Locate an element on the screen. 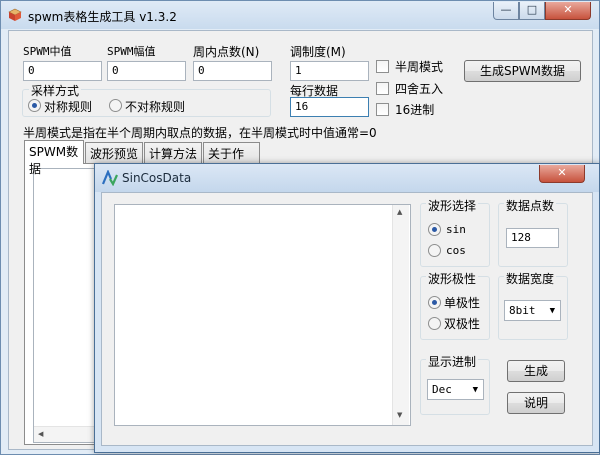 The image size is (600, 455). half-cycle-hint: 半周模式是指在半个周期内取点的数据，在半周模式时中值通常=0 is located at coordinates (200, 133).